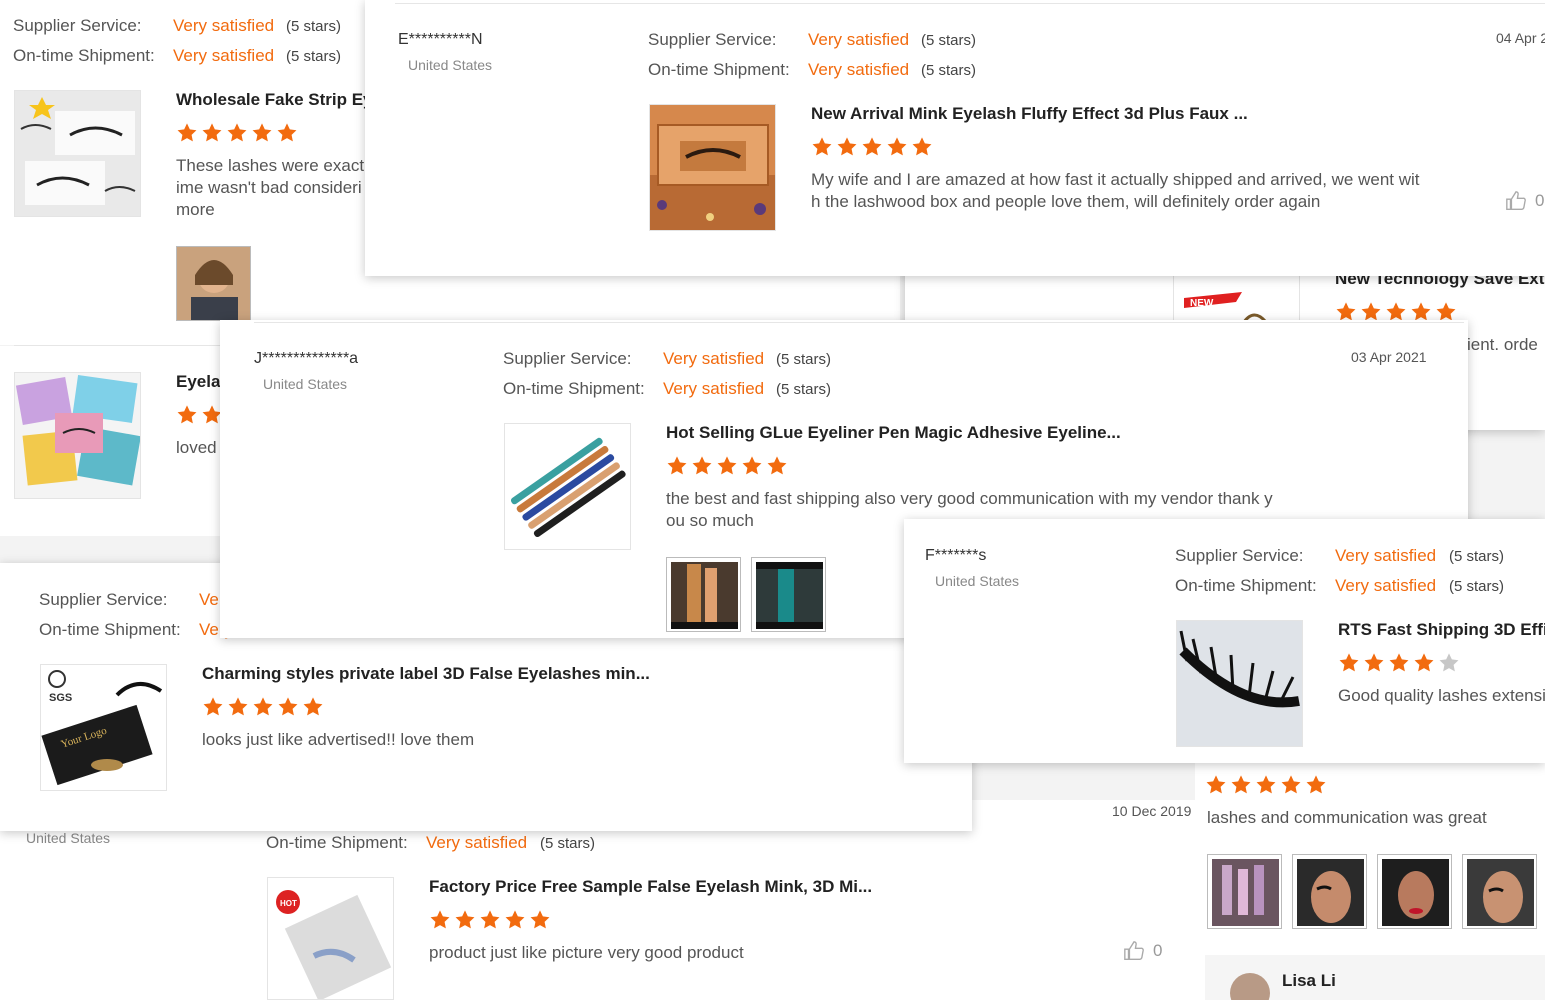  Describe the element at coordinates (288, 903) in the screenshot. I see `svg-text: HOT` at that location.